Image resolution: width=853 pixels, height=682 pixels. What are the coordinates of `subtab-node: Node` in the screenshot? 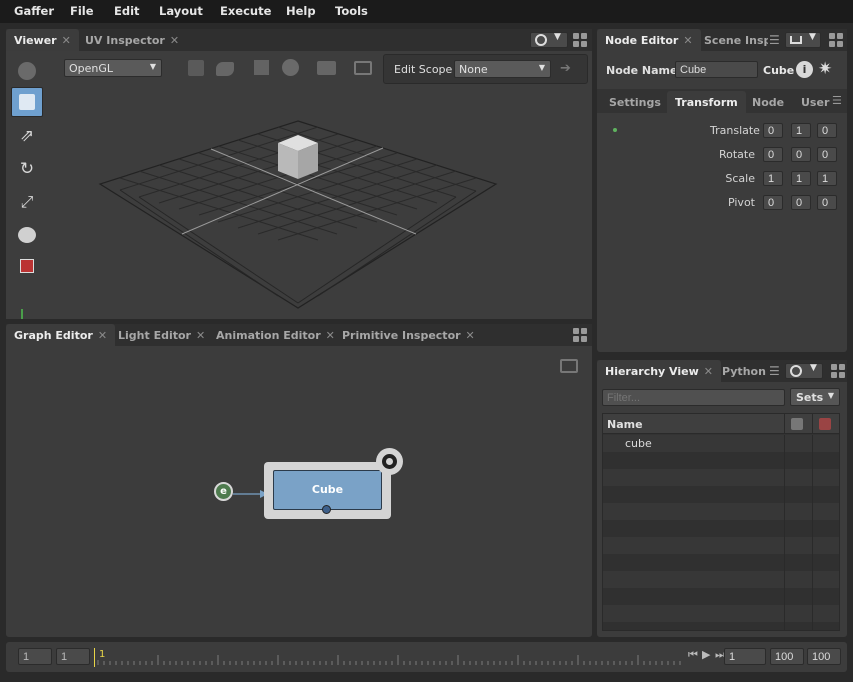 It's located at (768, 102).